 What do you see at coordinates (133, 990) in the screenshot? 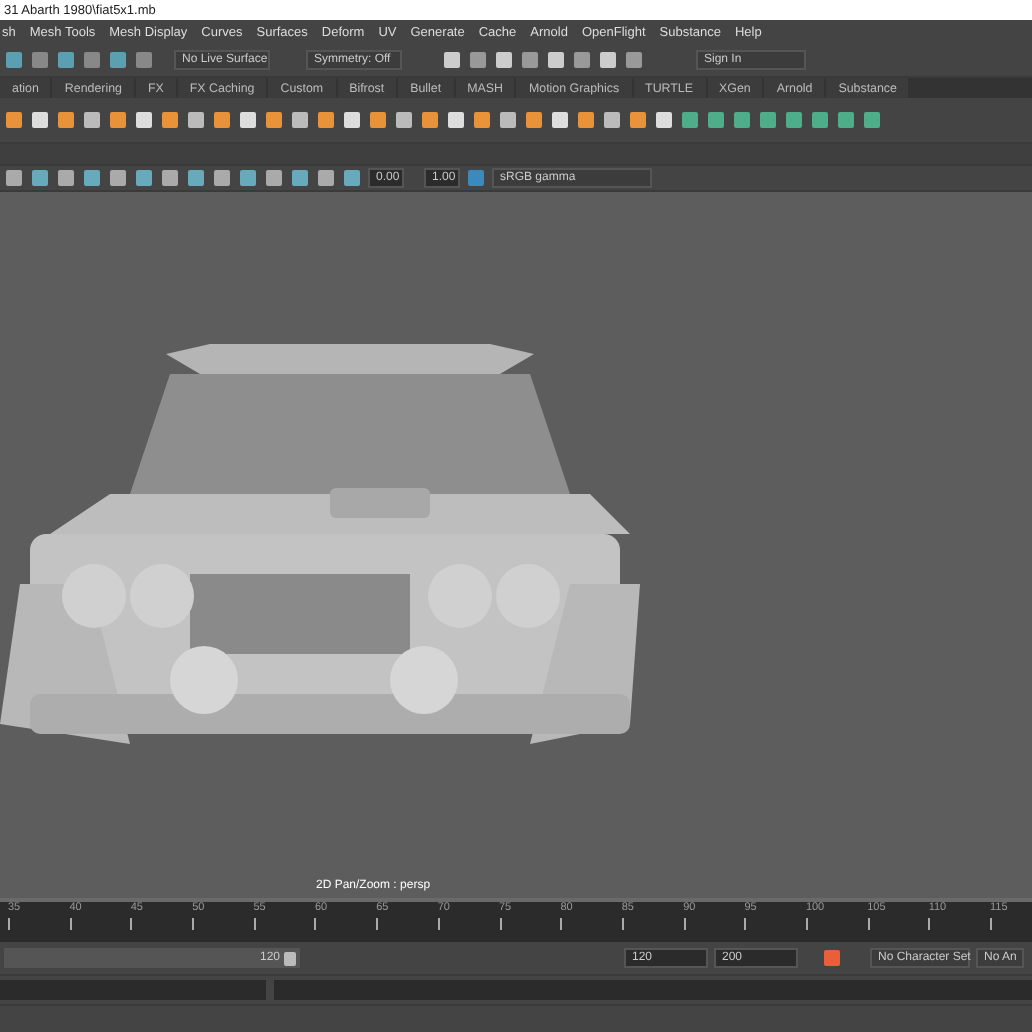
I see `command-field` at bounding box center [133, 990].